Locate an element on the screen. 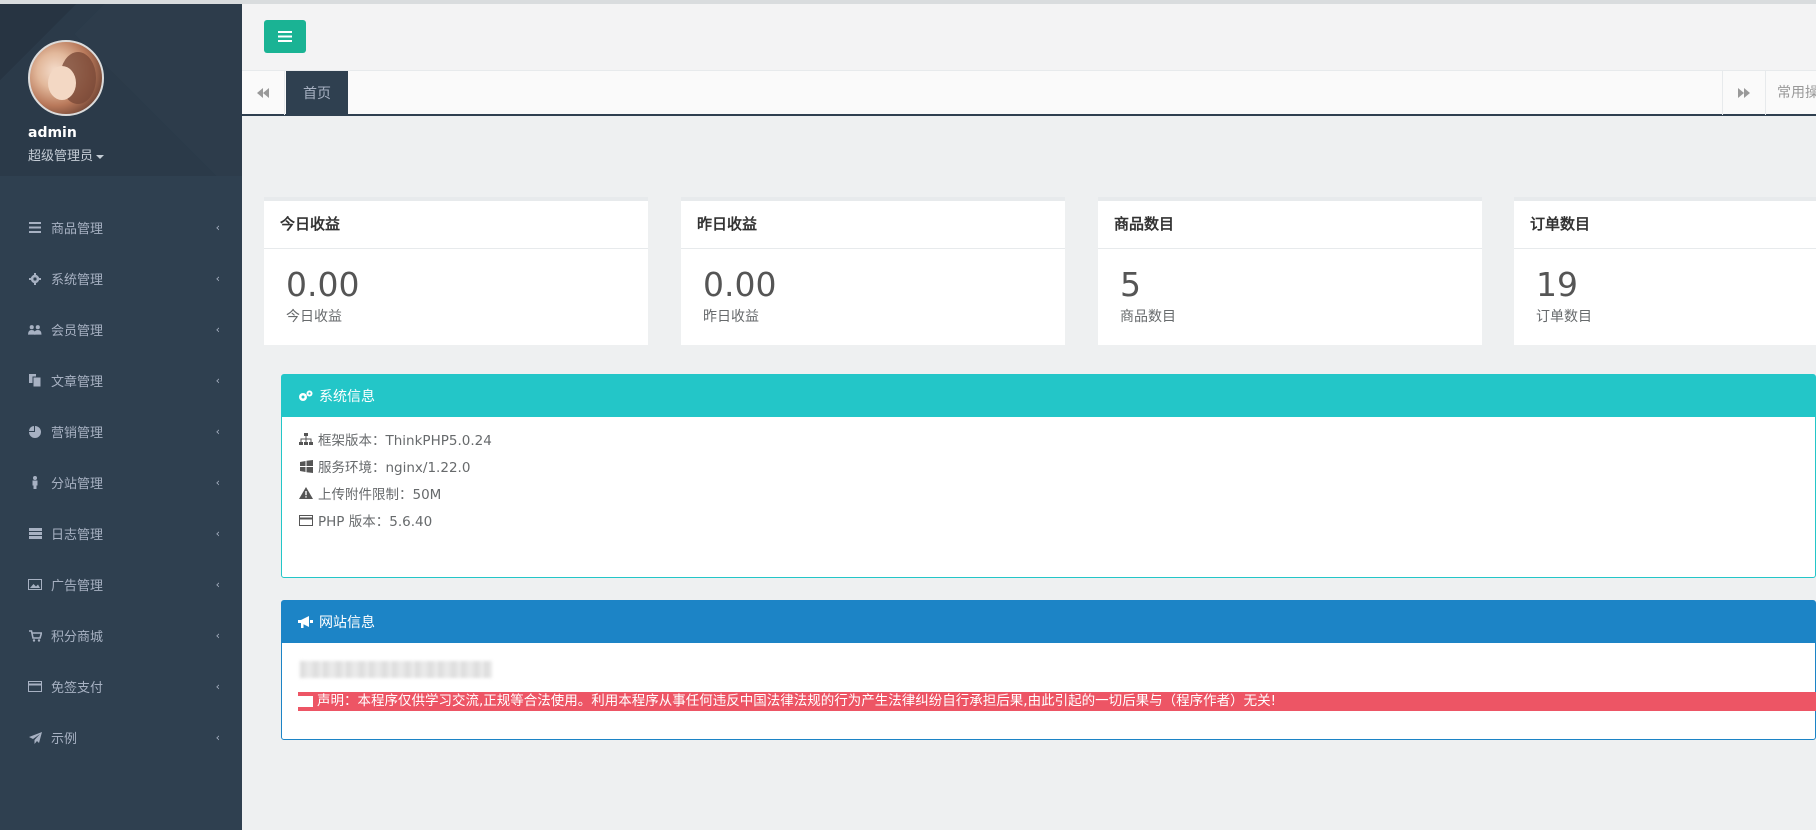  info-text: PHP 版本：5.6.40 is located at coordinates (375, 522).